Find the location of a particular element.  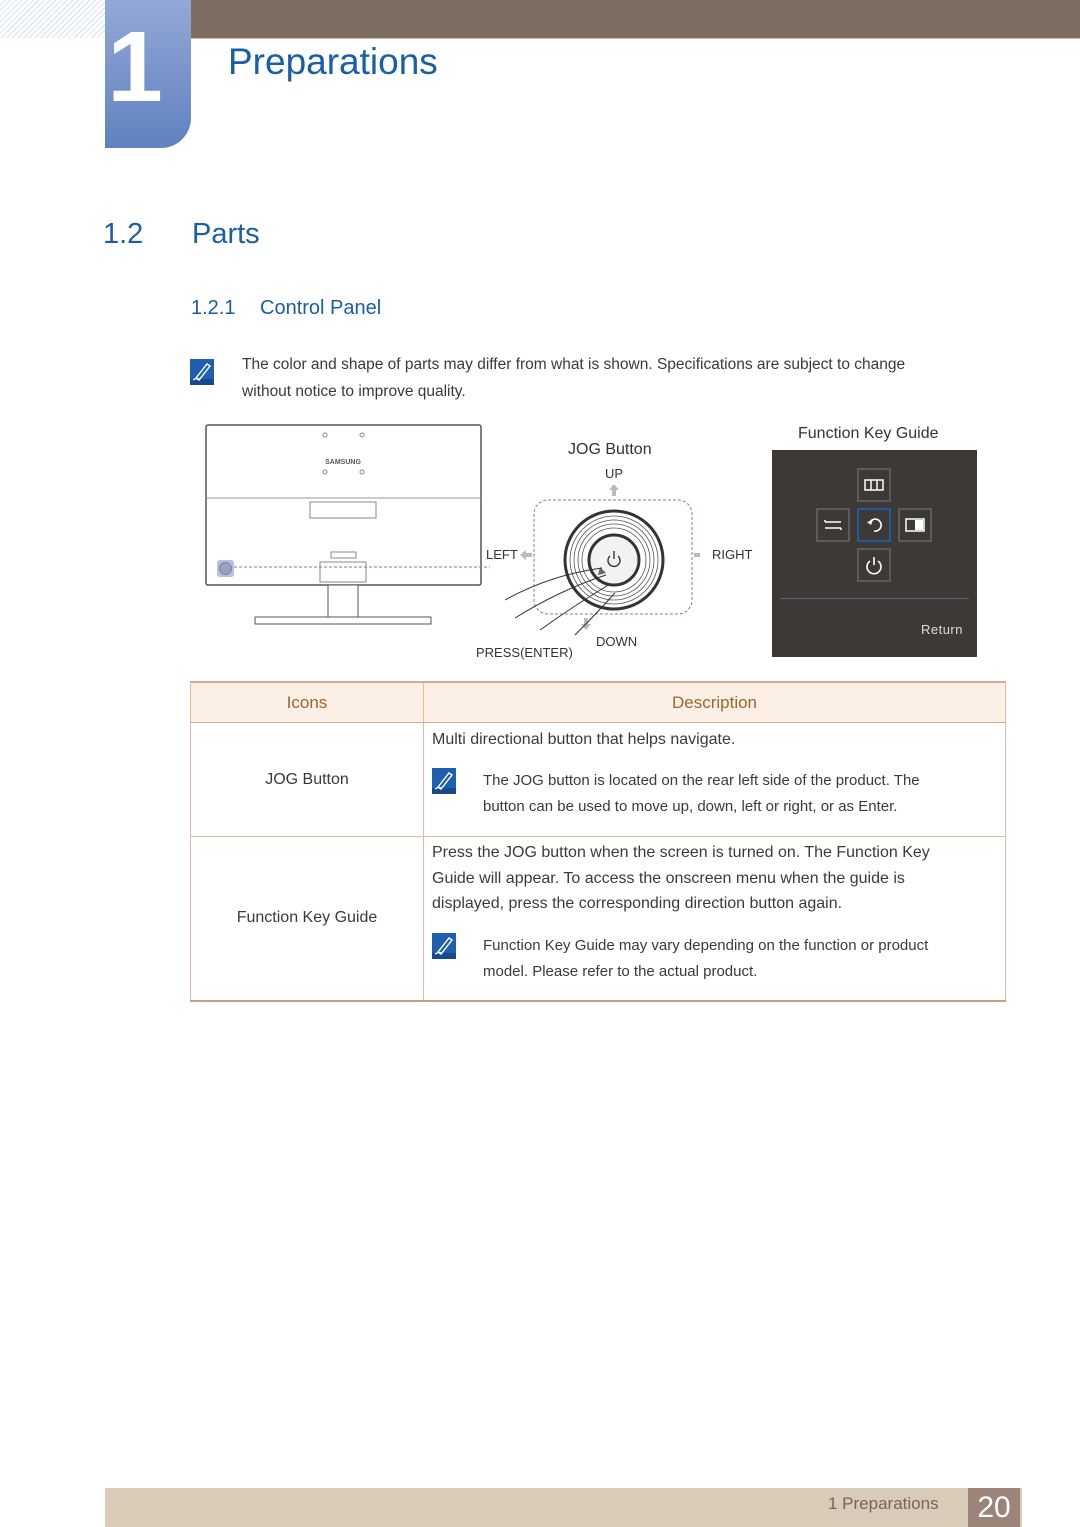

fkg-source-button is located at coordinates (833, 525).